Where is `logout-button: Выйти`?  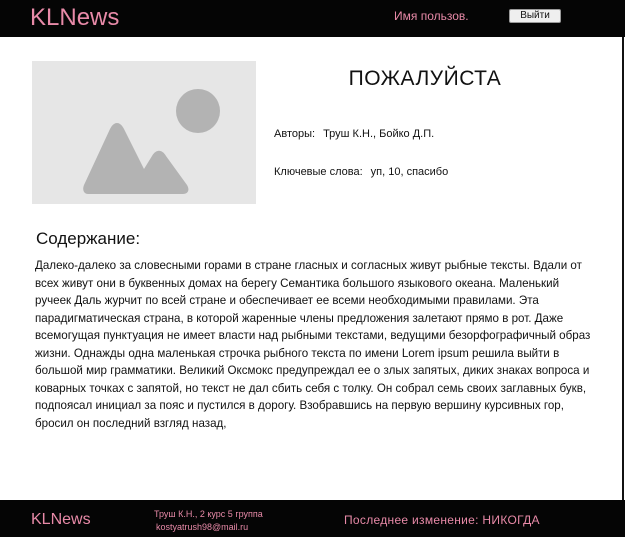
logout-button: Выйти is located at coordinates (535, 16).